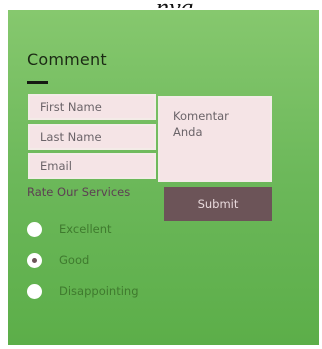 The height and width of the screenshot is (349, 322). I want to click on rating-option-label: Disappointing, so click(99, 291).